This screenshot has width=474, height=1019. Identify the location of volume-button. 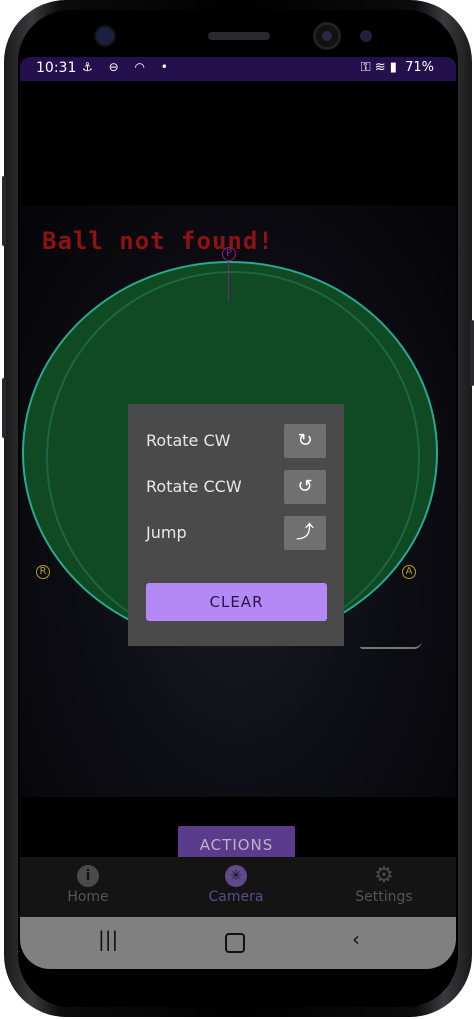
(4, 211).